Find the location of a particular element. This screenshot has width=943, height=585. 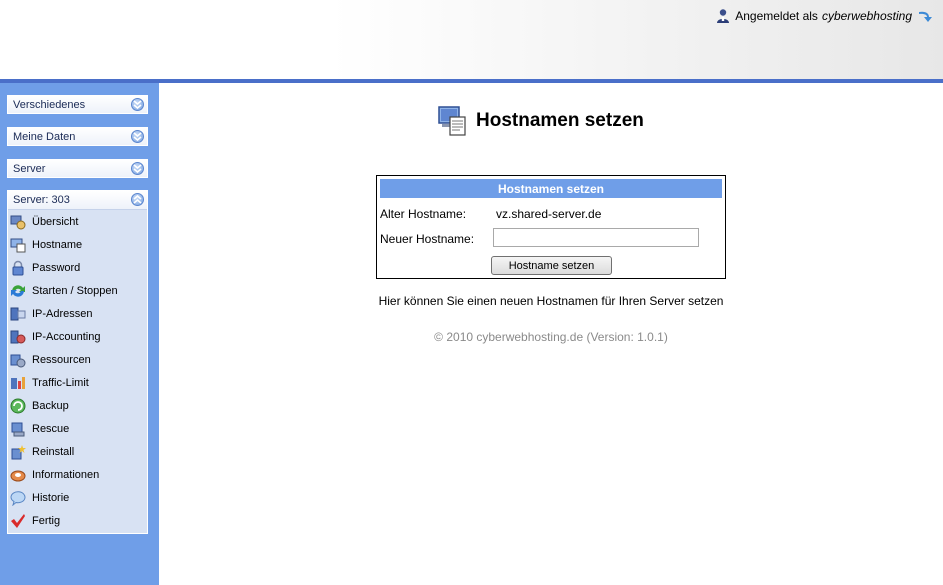

sidebar-item-ip-adressen: IP-Adressen is located at coordinates (77, 313).